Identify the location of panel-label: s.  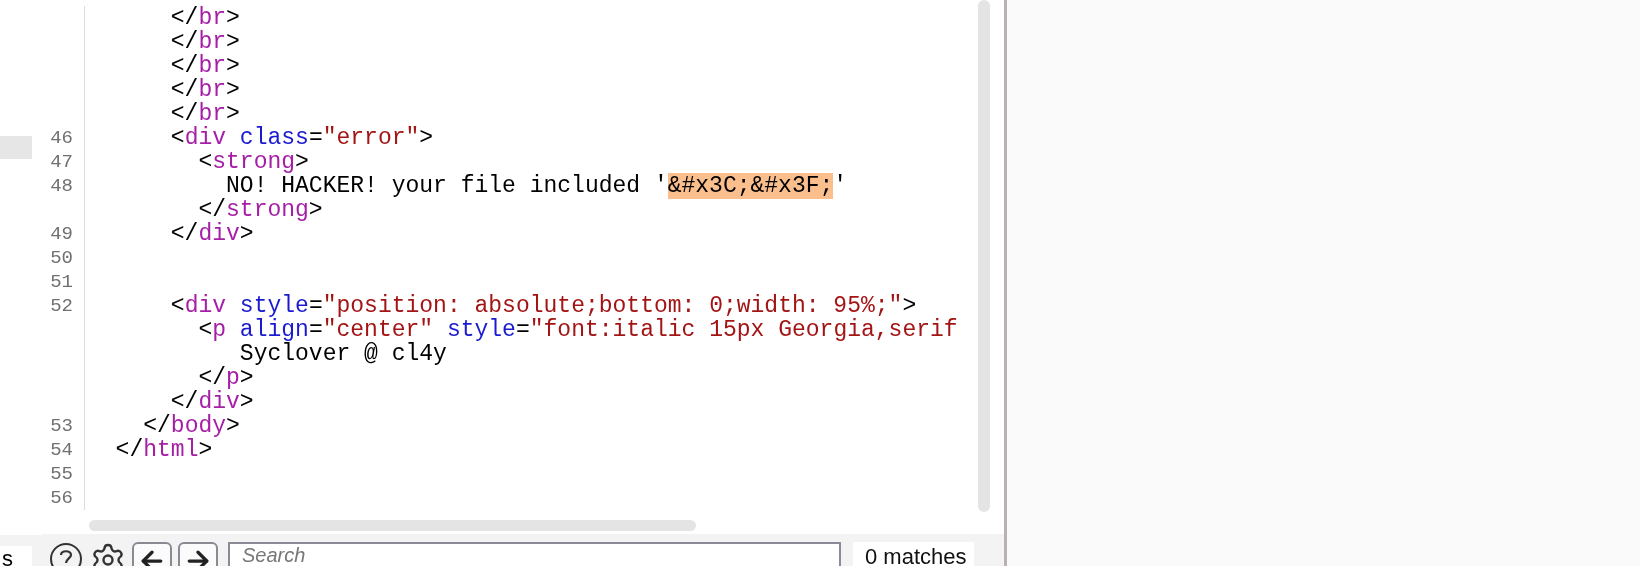
(16, 556).